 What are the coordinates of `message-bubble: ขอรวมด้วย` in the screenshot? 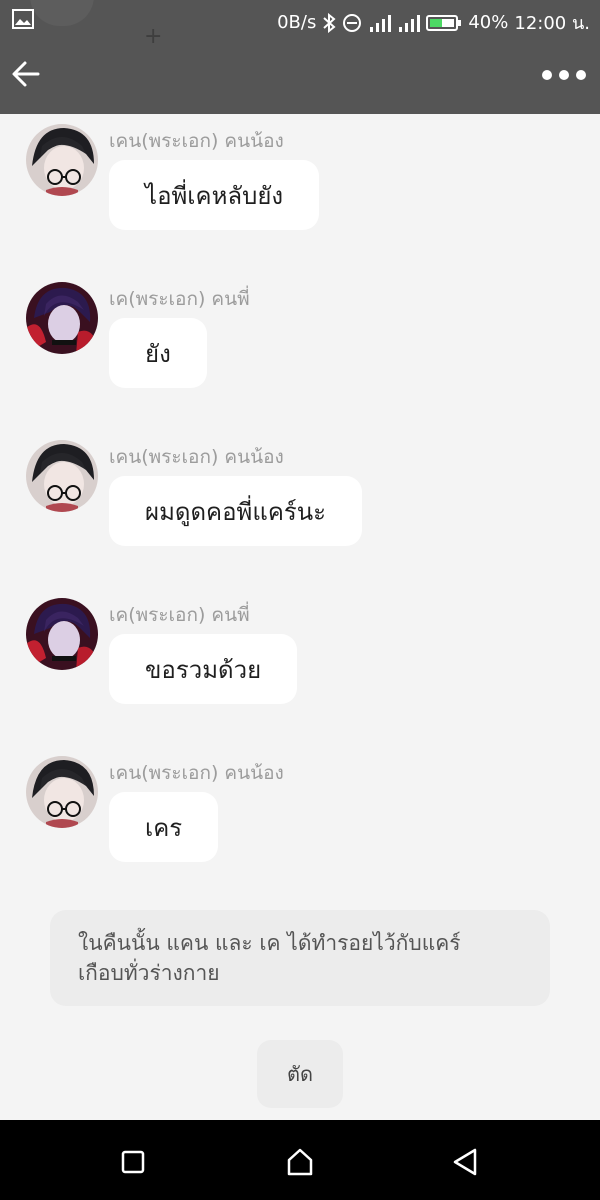 It's located at (203, 669).